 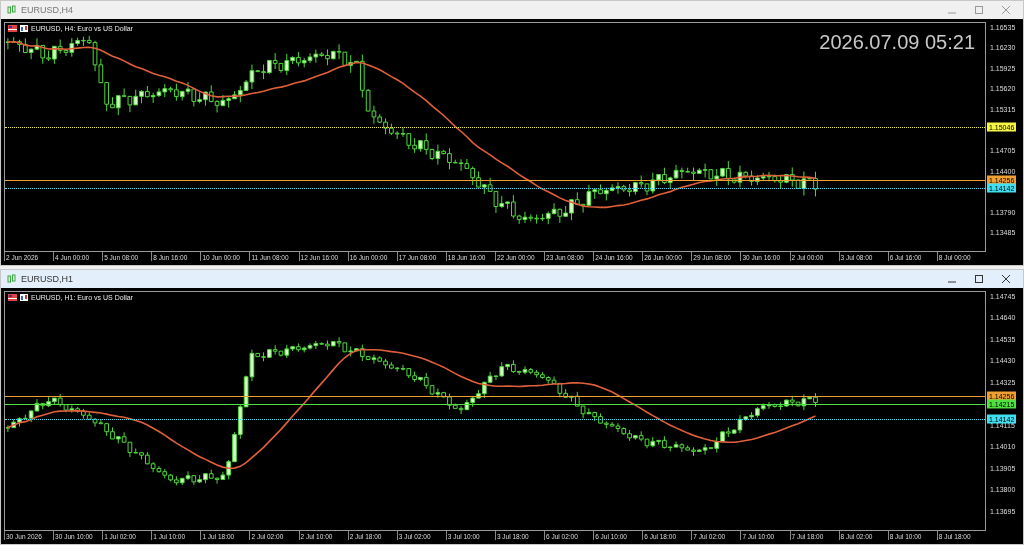 What do you see at coordinates (47, 279) in the screenshot?
I see `window-title: EURUSD,H1` at bounding box center [47, 279].